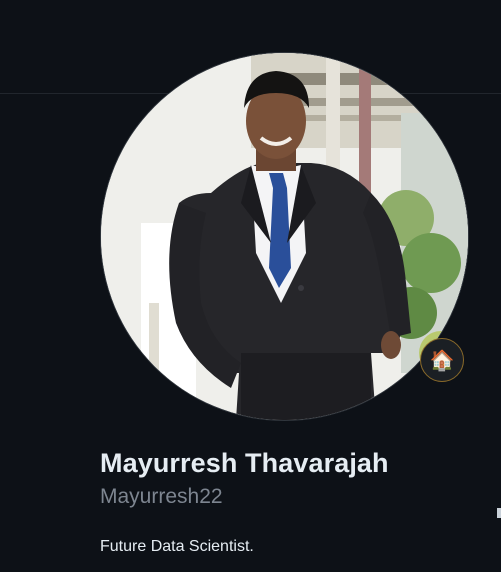  Describe the element at coordinates (499, 513) in the screenshot. I see `scroll-edge-marker` at that location.